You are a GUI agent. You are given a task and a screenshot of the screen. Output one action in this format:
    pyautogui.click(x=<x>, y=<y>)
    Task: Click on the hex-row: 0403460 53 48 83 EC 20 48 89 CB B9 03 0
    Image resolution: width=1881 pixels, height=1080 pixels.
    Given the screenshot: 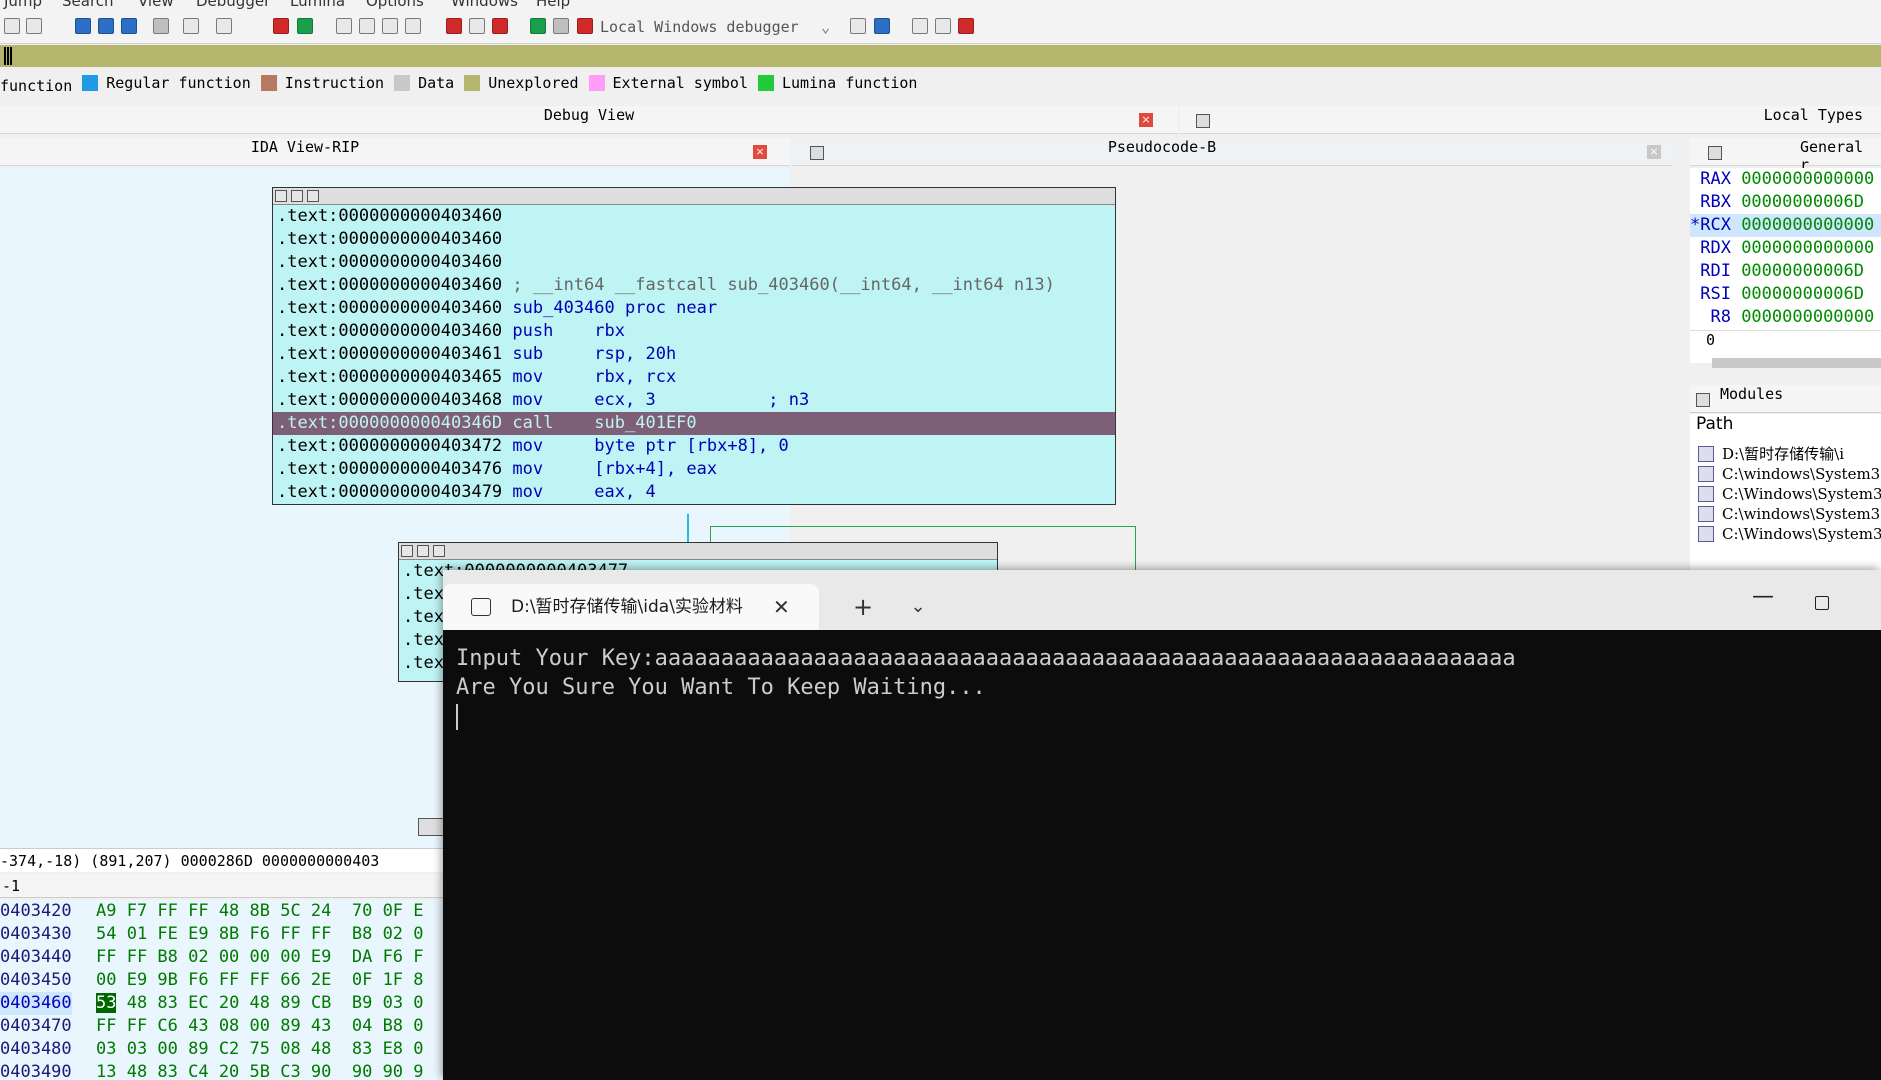 What is the action you would take?
    pyautogui.click(x=223, y=1003)
    